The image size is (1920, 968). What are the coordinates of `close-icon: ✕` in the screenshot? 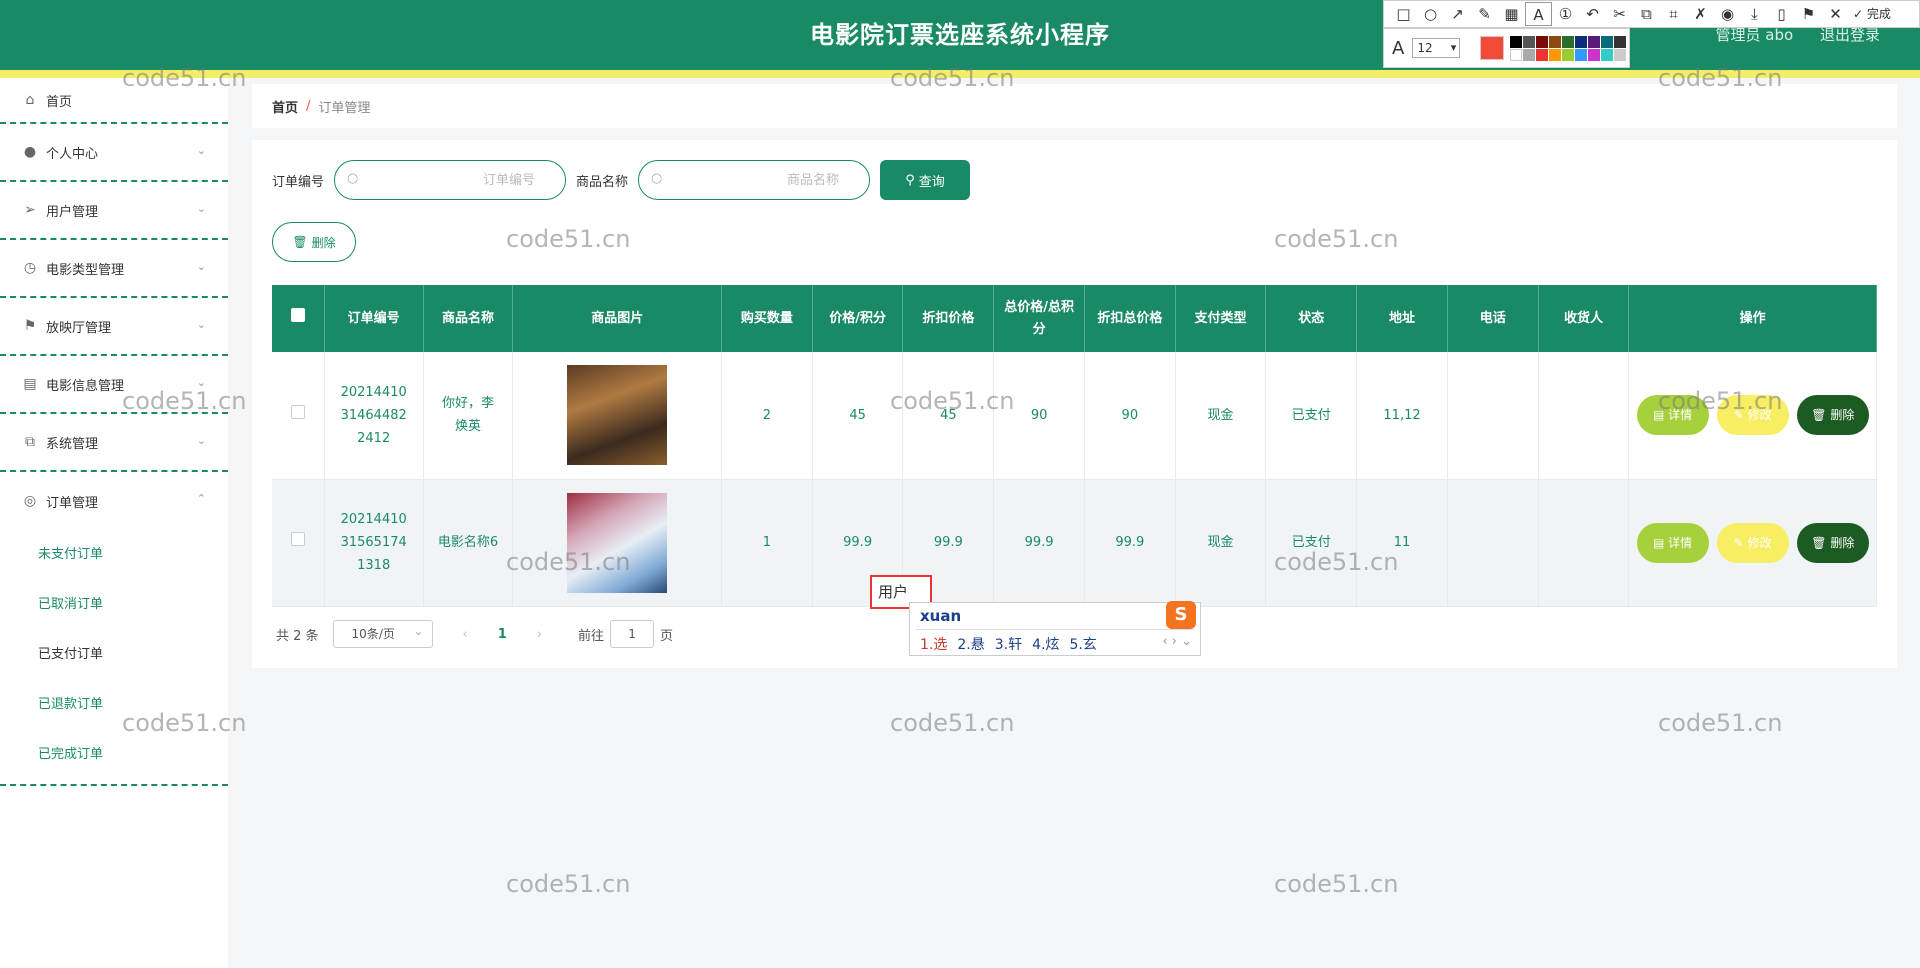 It's located at (1835, 14).